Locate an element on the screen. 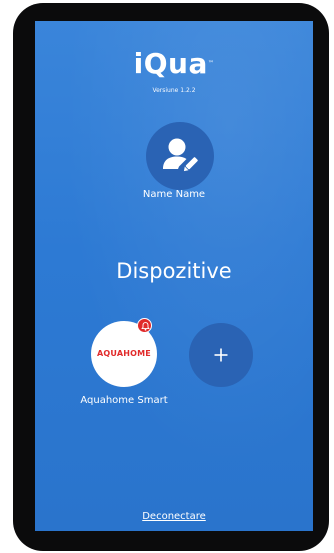  plus-icon is located at coordinates (221, 355).